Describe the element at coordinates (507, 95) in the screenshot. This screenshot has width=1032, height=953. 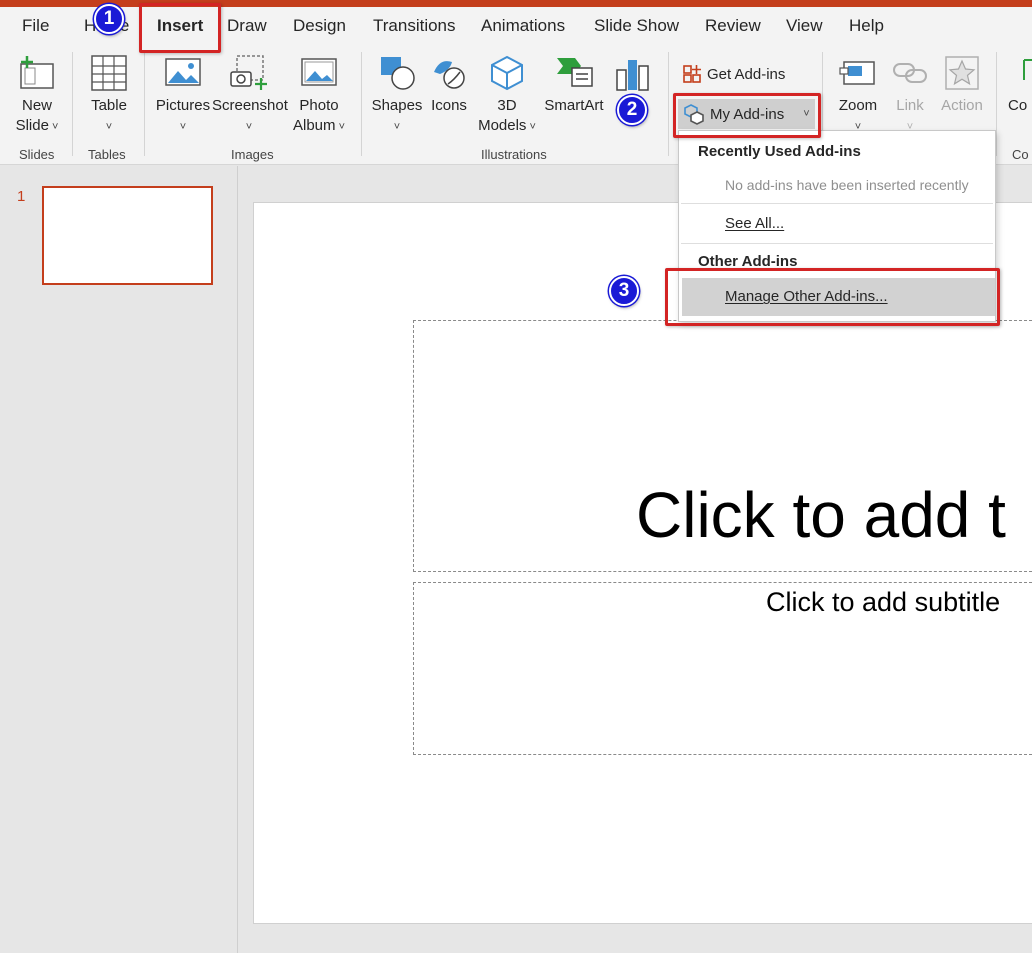
I see `3d-models-button: 3D Models ˅` at that location.